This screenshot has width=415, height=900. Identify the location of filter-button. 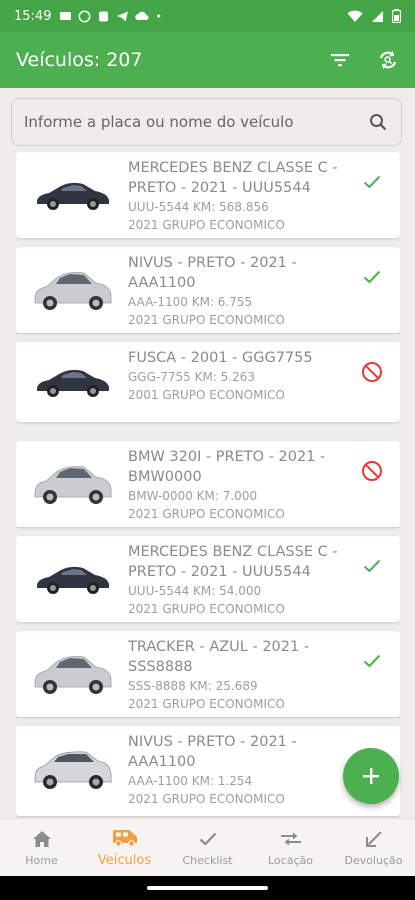
(340, 60).